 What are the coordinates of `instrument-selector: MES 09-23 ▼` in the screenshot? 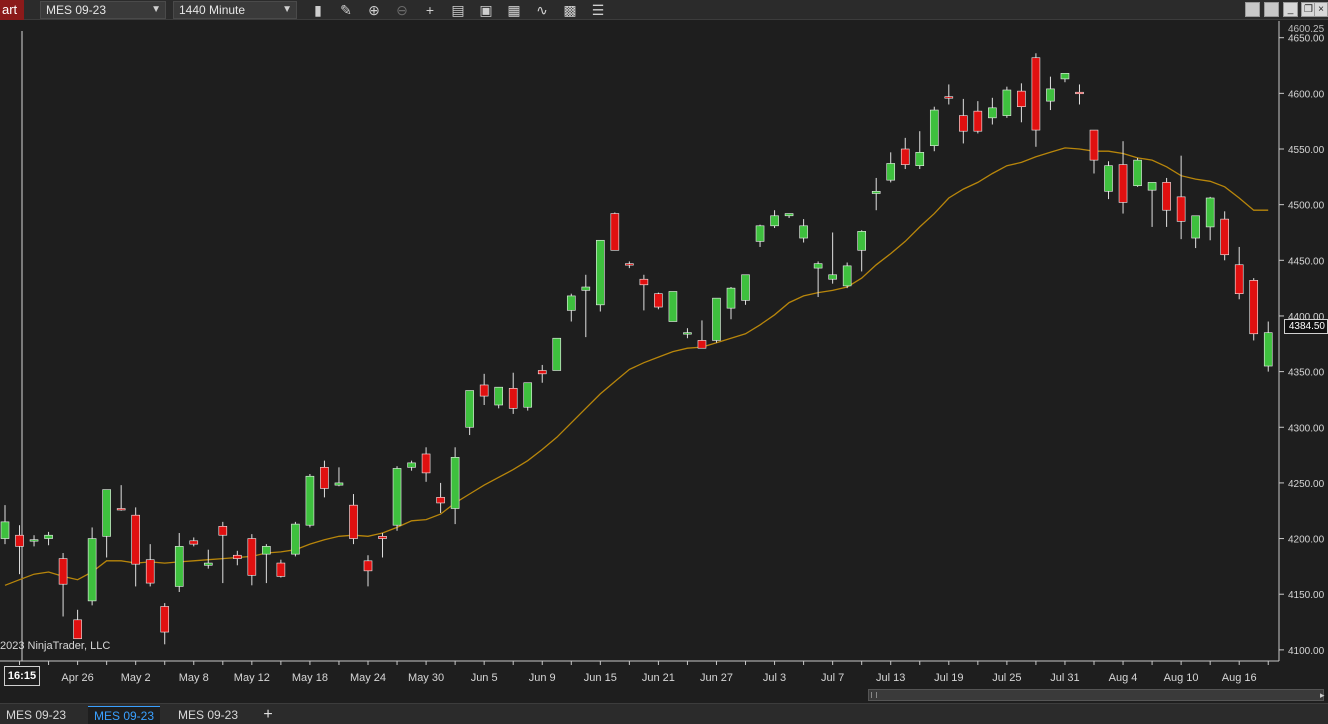 It's located at (103, 10).